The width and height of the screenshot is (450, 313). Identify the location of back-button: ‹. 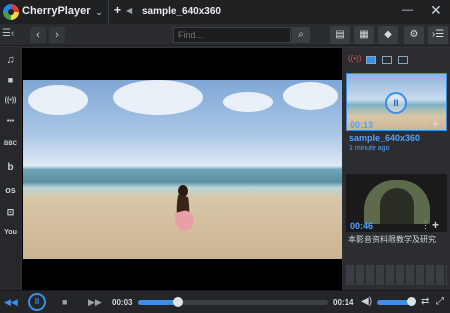
(38, 35).